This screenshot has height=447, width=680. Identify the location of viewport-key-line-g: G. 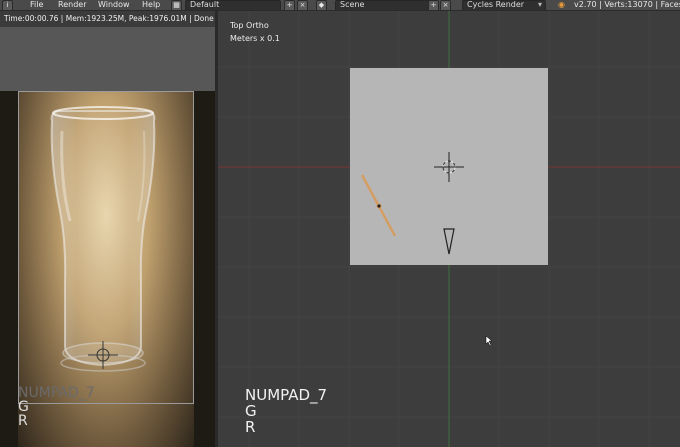
(251, 411).